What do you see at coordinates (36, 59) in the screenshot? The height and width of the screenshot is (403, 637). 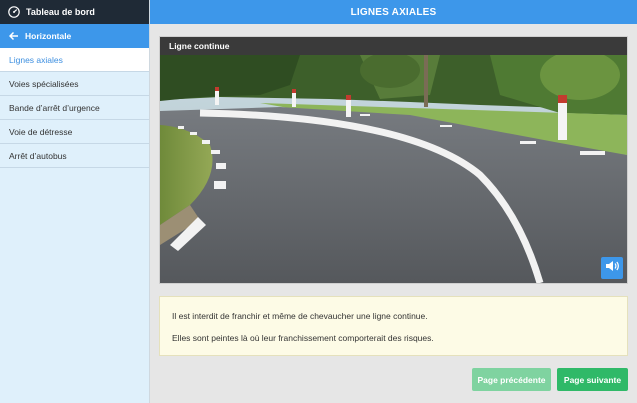 I see `sidebar-item-label: Lignes axiales` at bounding box center [36, 59].